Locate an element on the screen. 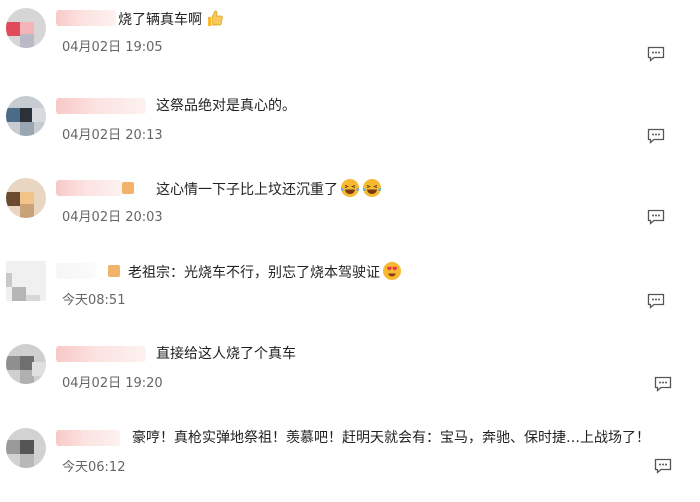 The image size is (700, 502). comment-text-content: 这祭品绝对是真心的。 is located at coordinates (226, 106).